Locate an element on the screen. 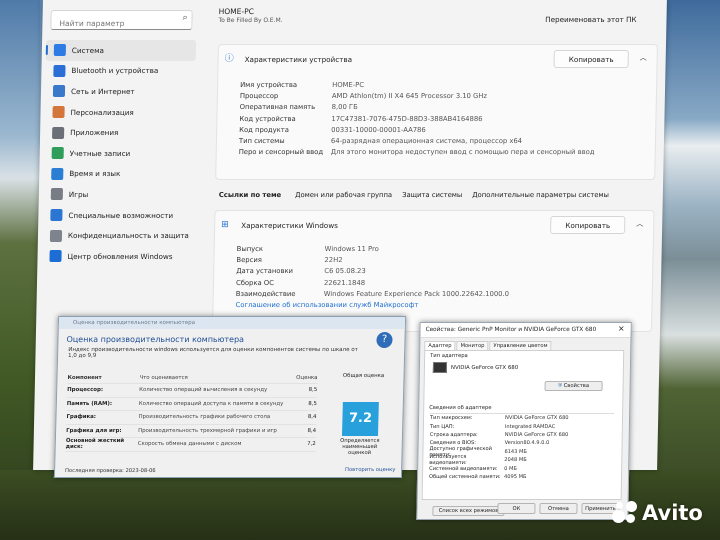  spec-key: Сборка ОС is located at coordinates (255, 282).